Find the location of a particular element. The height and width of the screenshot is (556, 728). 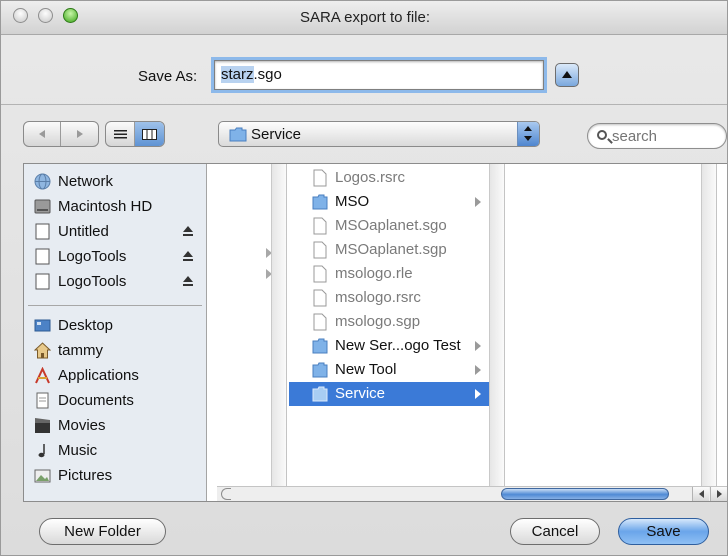

search-field is located at coordinates (657, 136).